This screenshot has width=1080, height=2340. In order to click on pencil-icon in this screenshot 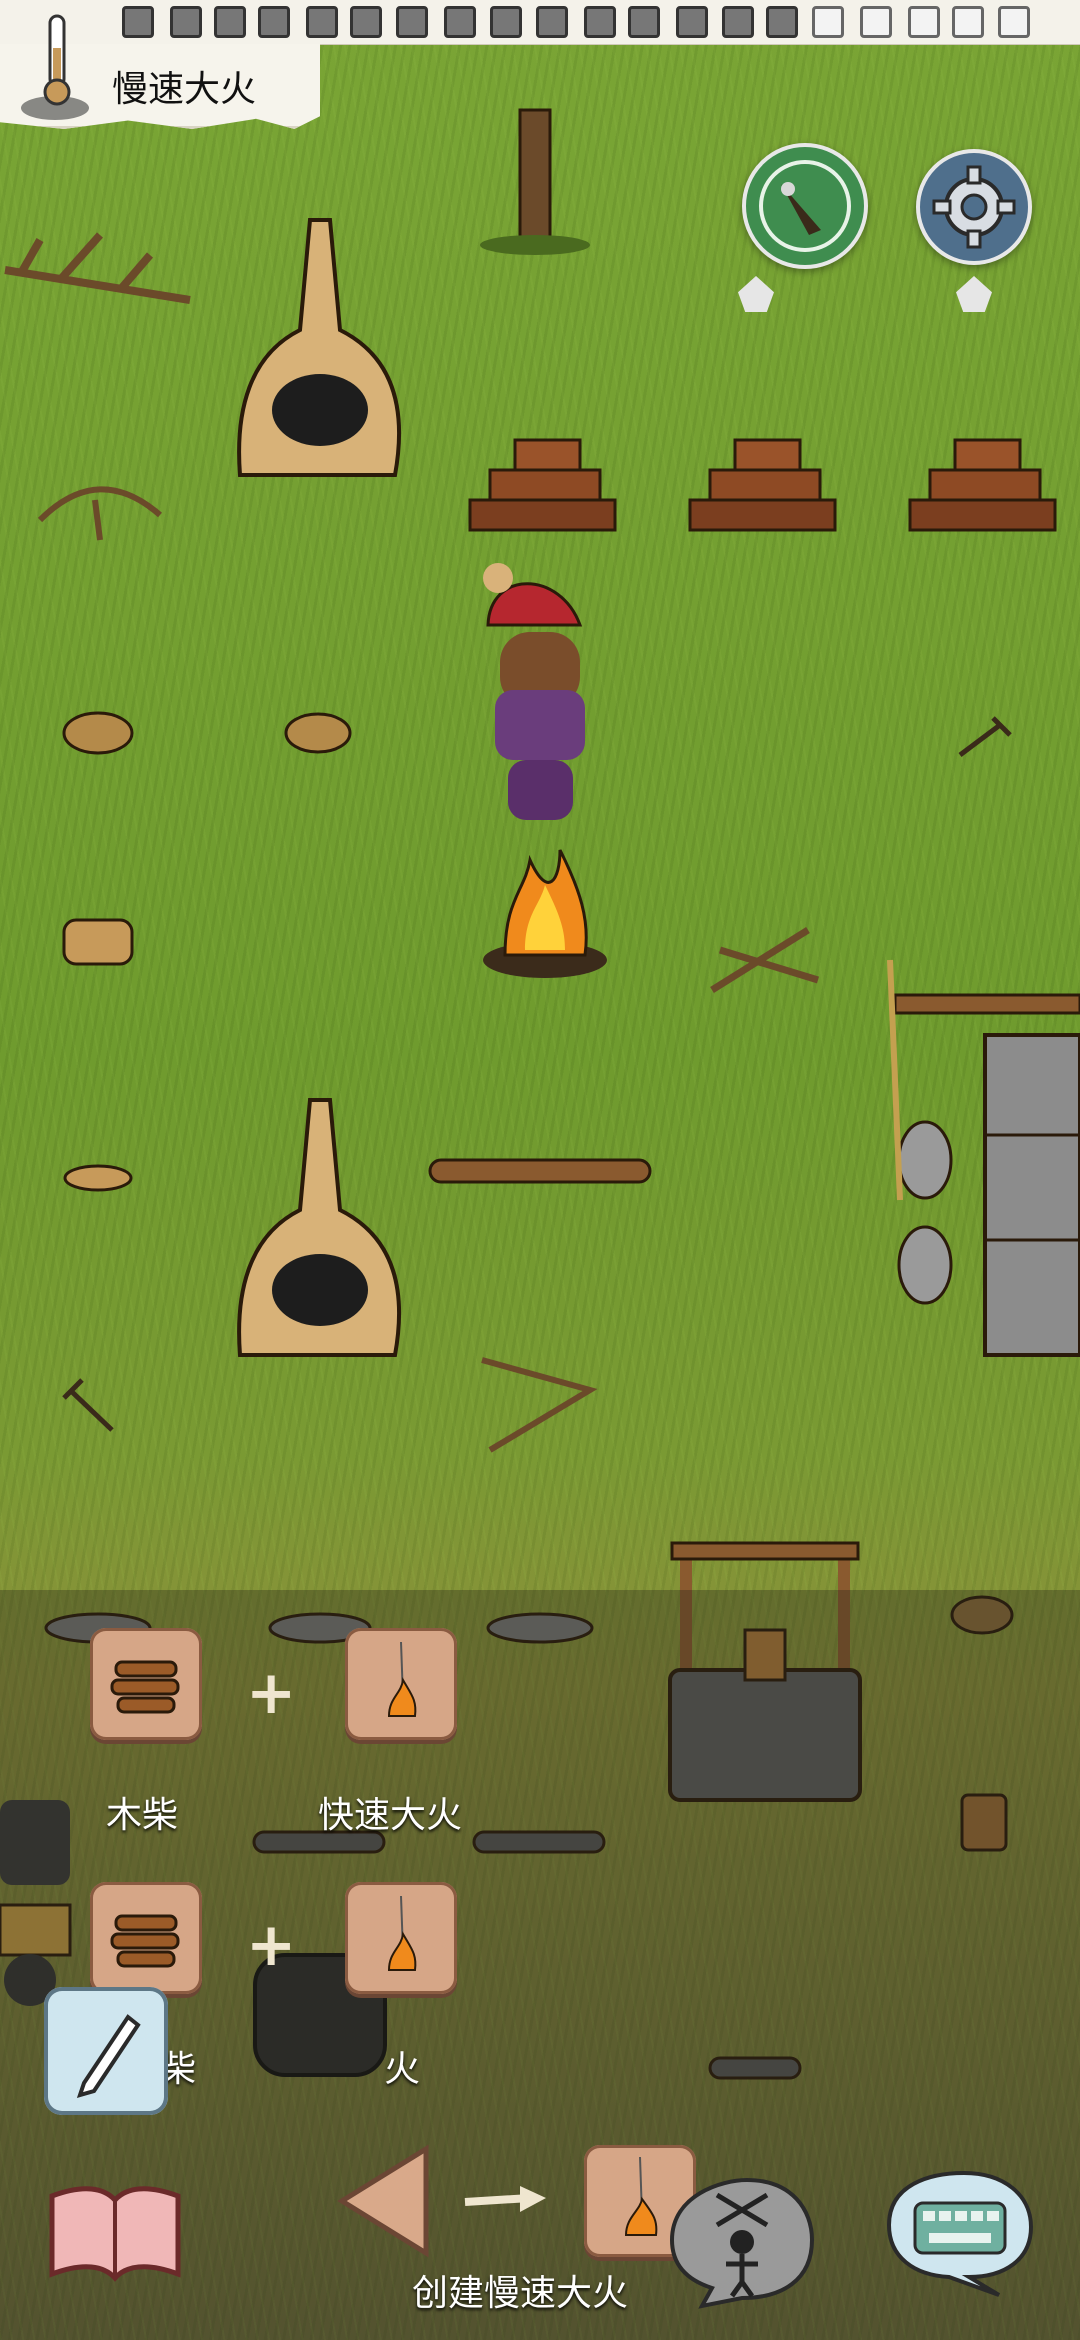, I will do `click(108, 2056)`.